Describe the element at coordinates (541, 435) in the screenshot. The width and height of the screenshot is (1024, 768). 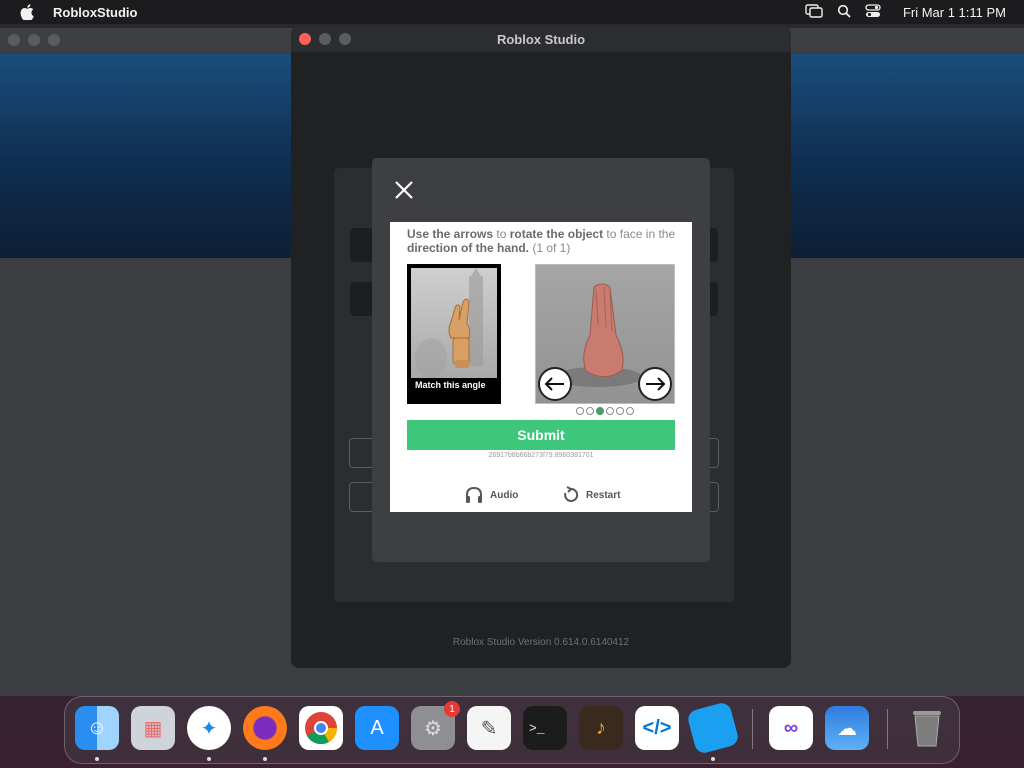
I see `submit-button: Submit` at that location.